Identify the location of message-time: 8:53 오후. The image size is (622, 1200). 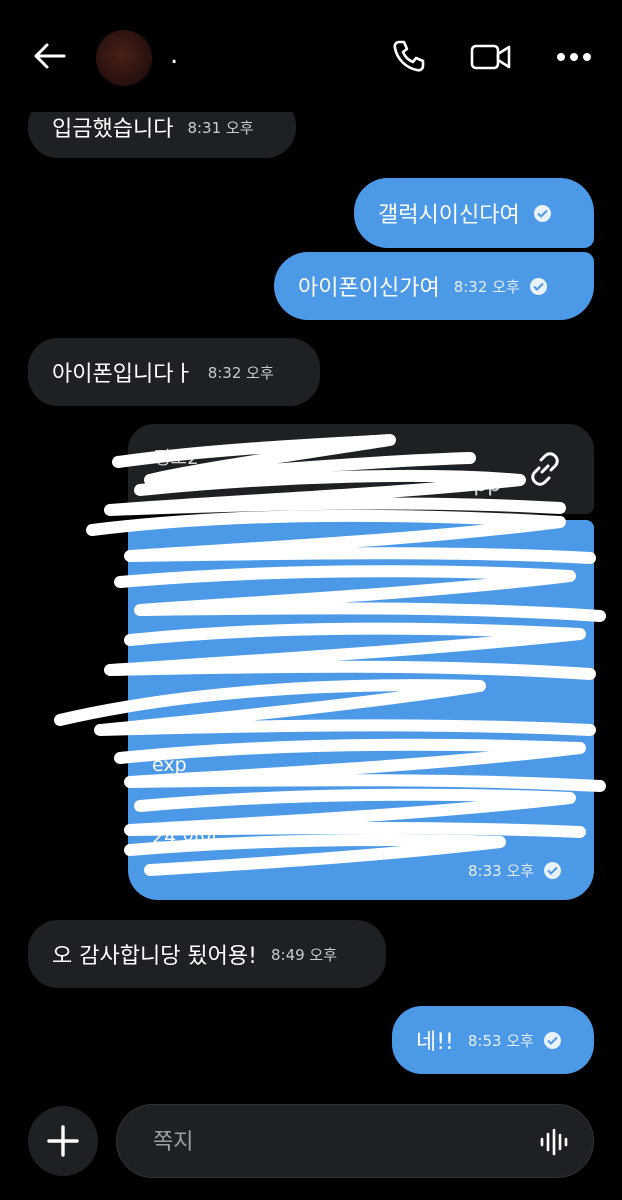
(500, 1040).